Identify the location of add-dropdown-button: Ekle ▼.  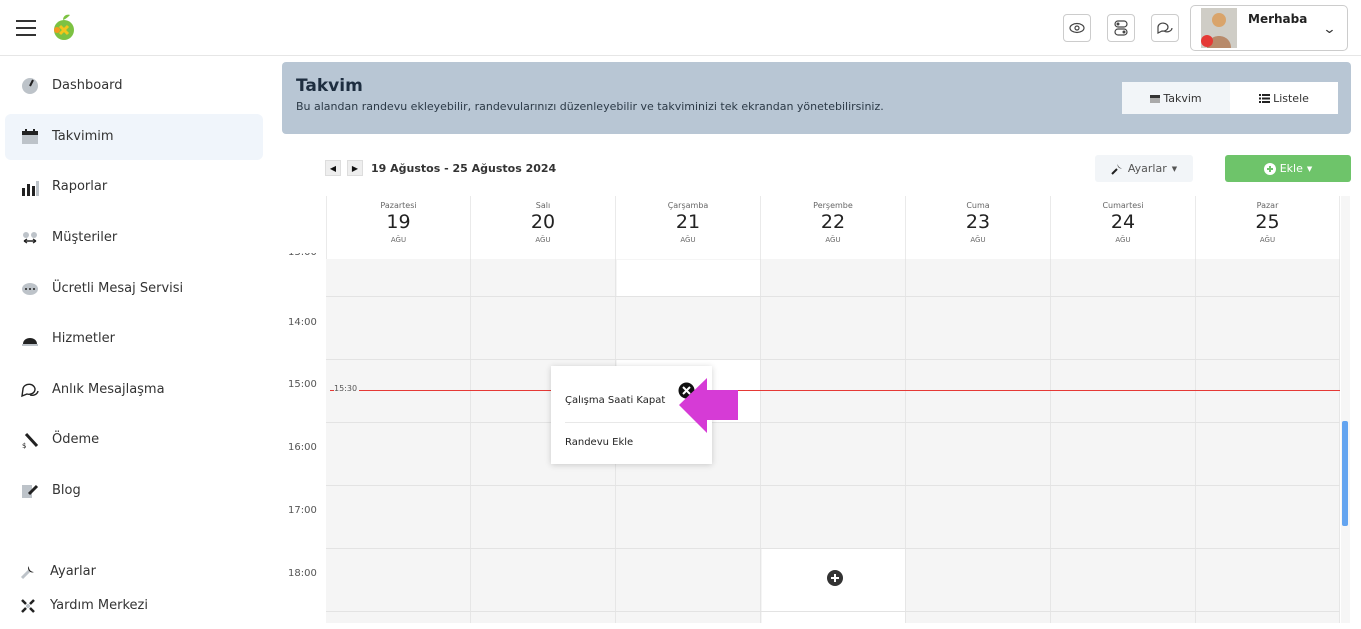
(1288, 168).